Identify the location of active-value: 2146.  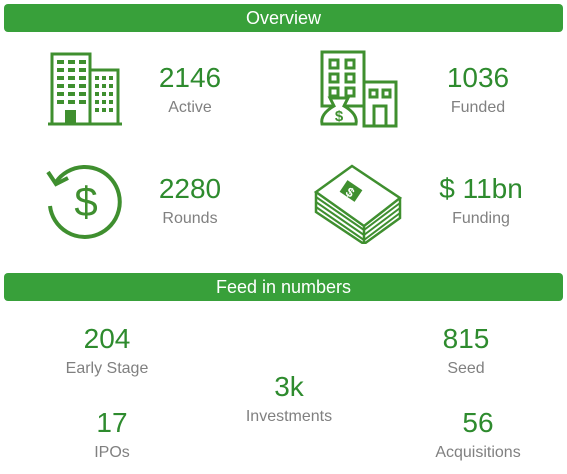
(190, 77).